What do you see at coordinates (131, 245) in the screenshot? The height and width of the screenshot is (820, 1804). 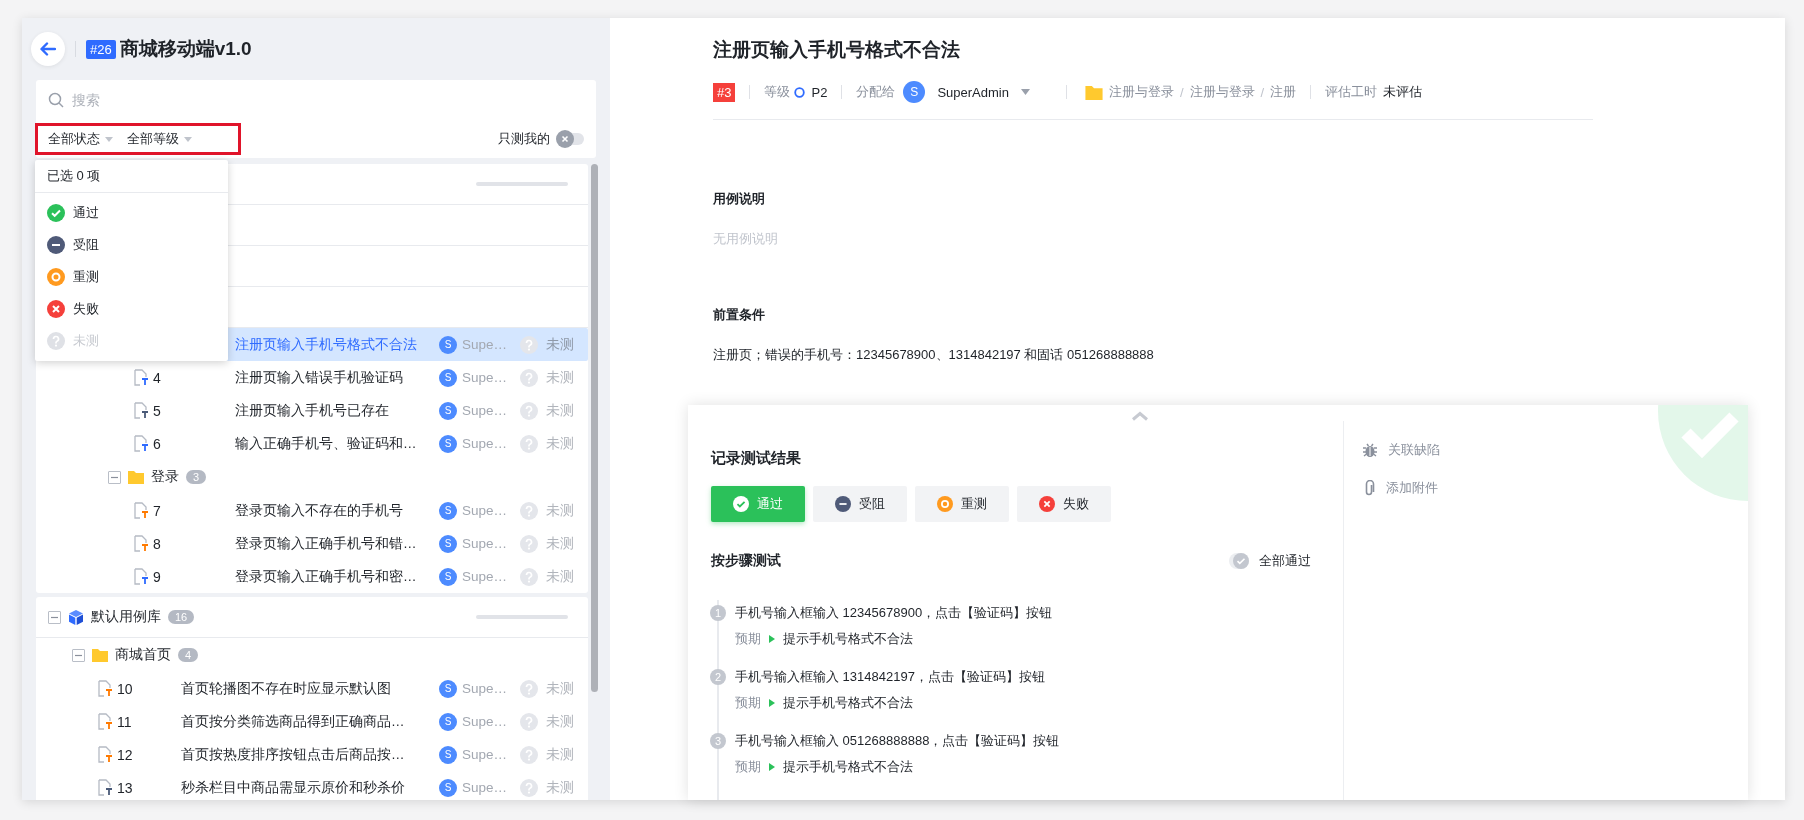 I see `status-option: 受阻` at bounding box center [131, 245].